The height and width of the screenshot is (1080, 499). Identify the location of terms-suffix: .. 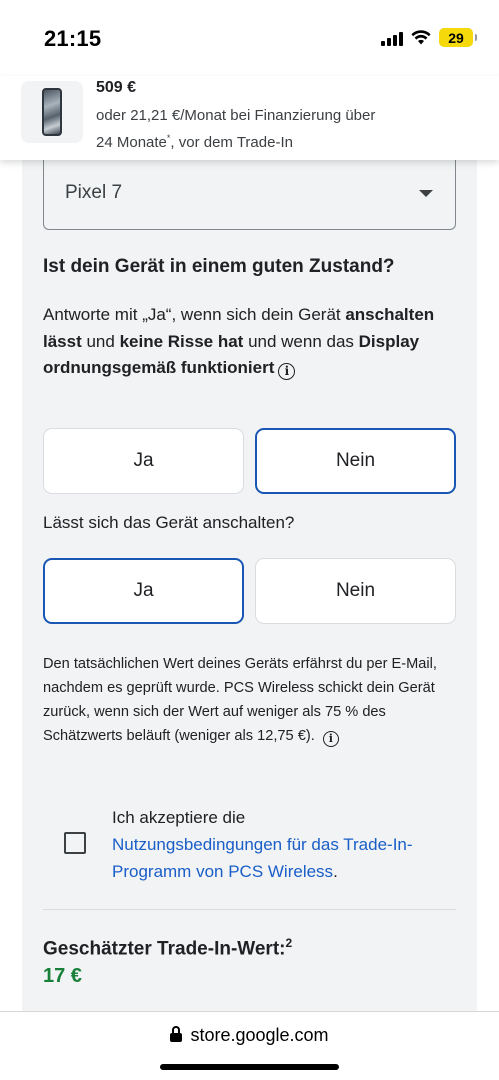
(335, 871).